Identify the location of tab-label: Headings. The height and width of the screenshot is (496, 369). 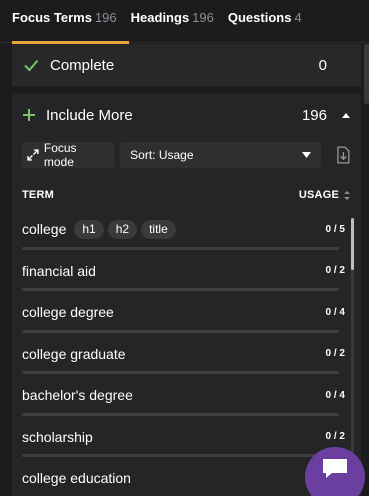
(160, 17).